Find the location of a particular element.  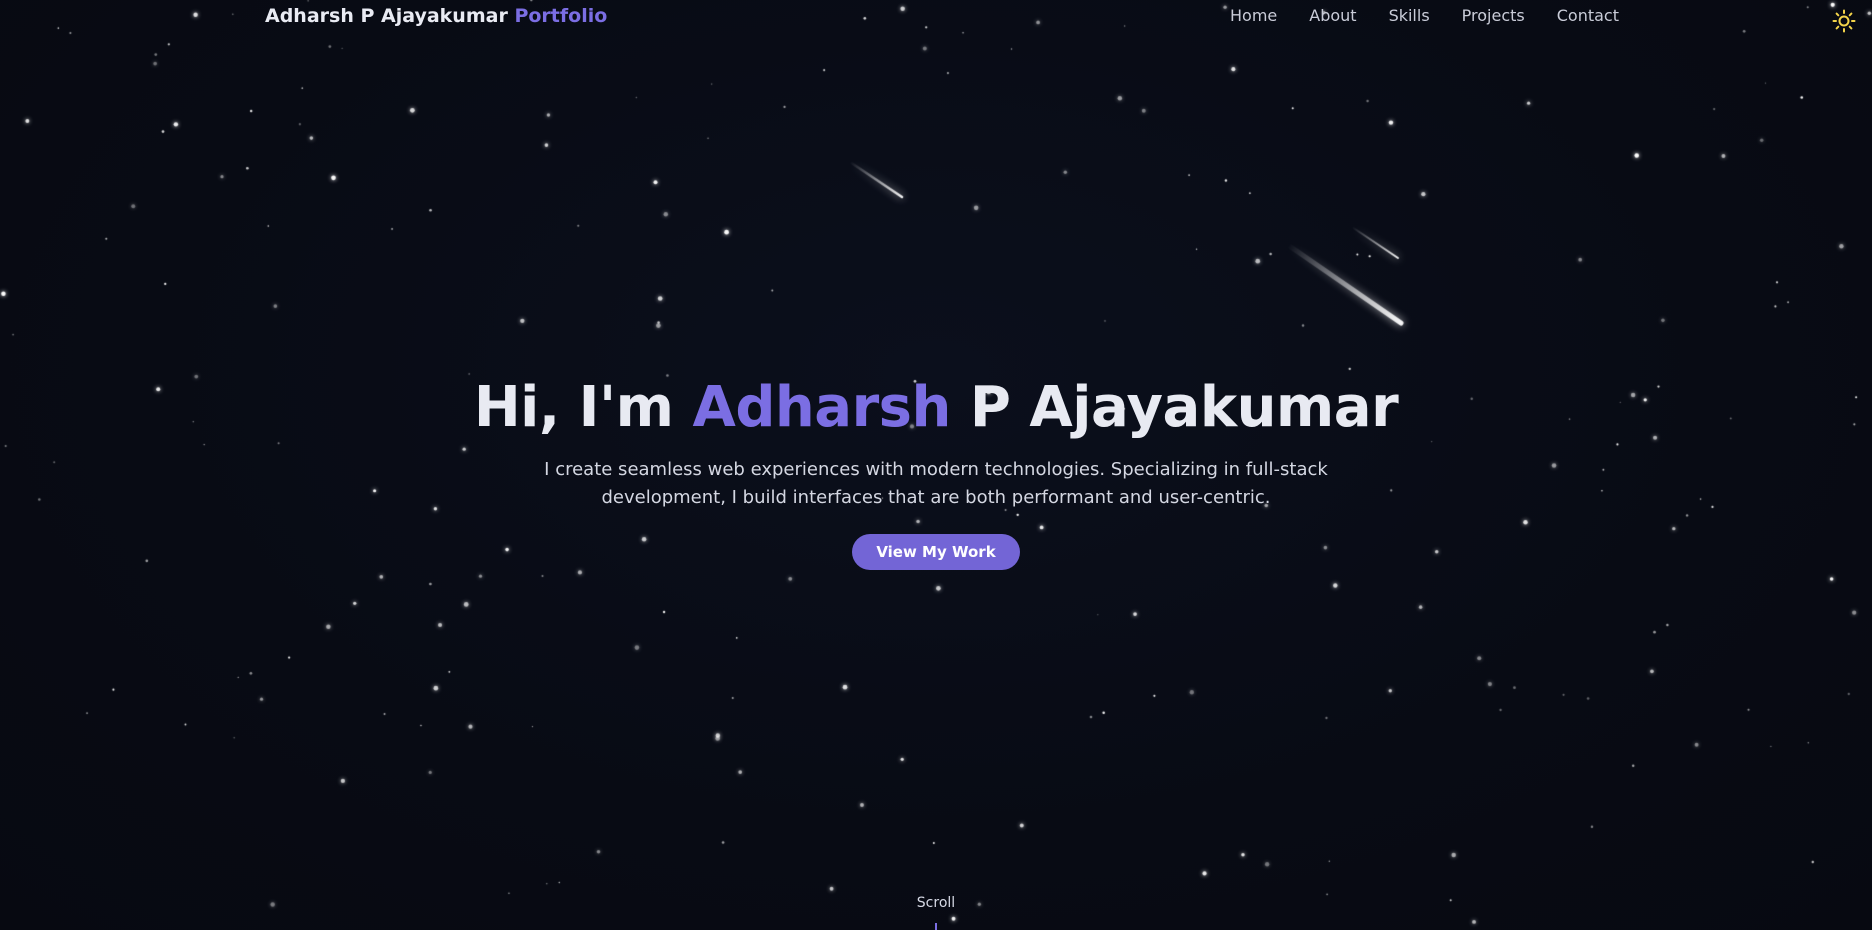

sun-icon is located at coordinates (1844, 21).